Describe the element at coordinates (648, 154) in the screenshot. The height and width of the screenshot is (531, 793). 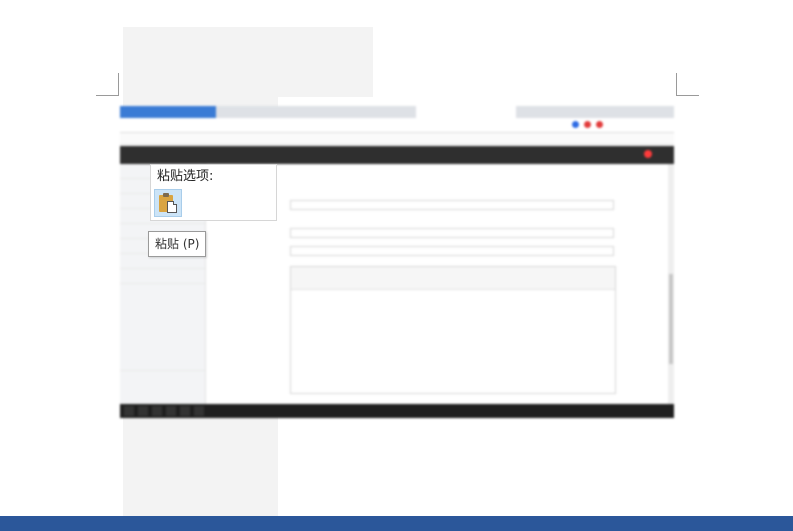
I see `notification-badge` at that location.